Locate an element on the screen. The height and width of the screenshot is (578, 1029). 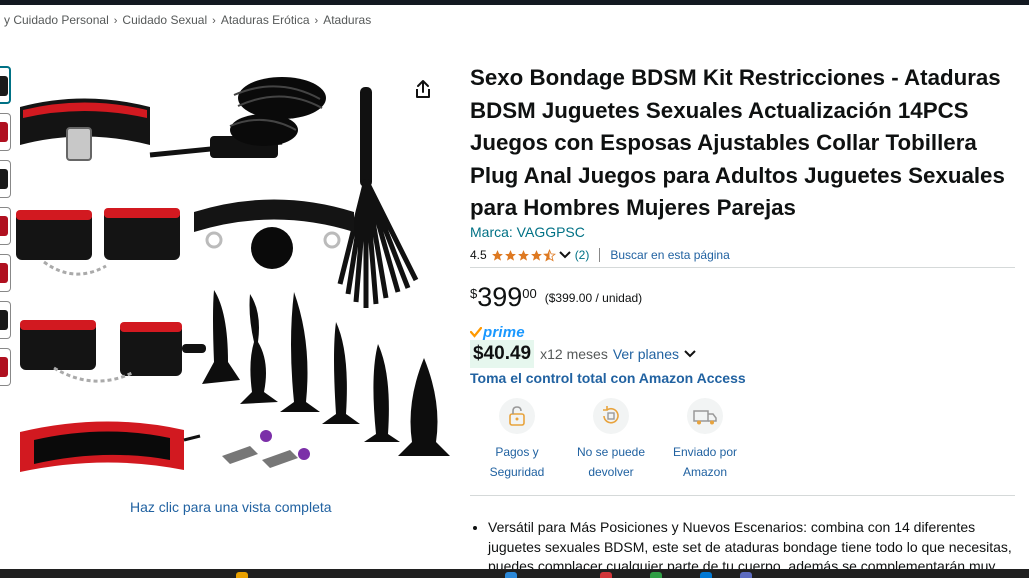
rating-value: 4.5 is located at coordinates (478, 255).